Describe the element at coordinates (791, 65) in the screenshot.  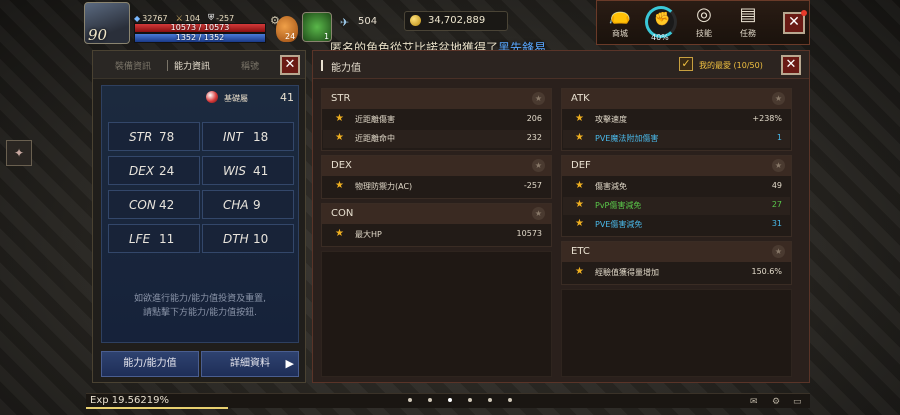
I see `right-panel-close-button: ✕` at that location.